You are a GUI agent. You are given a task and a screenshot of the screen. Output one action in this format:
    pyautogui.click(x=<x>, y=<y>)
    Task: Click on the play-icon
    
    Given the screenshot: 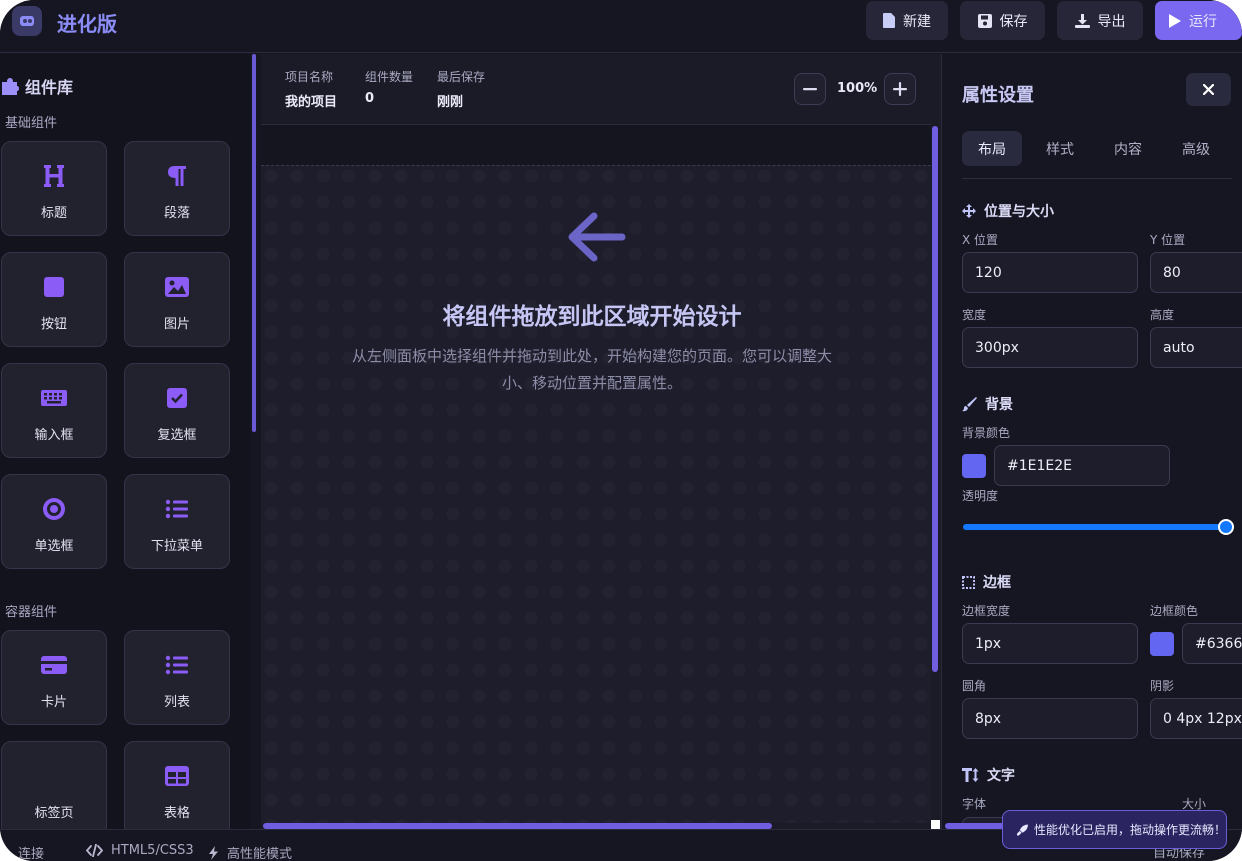 What is the action you would take?
    pyautogui.click(x=1175, y=20)
    